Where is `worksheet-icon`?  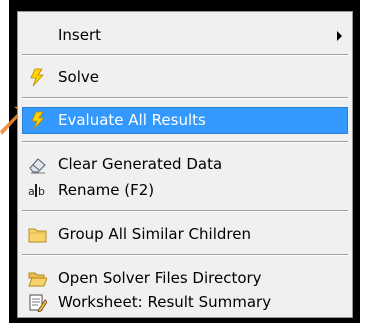 worksheet-icon is located at coordinates (38, 303).